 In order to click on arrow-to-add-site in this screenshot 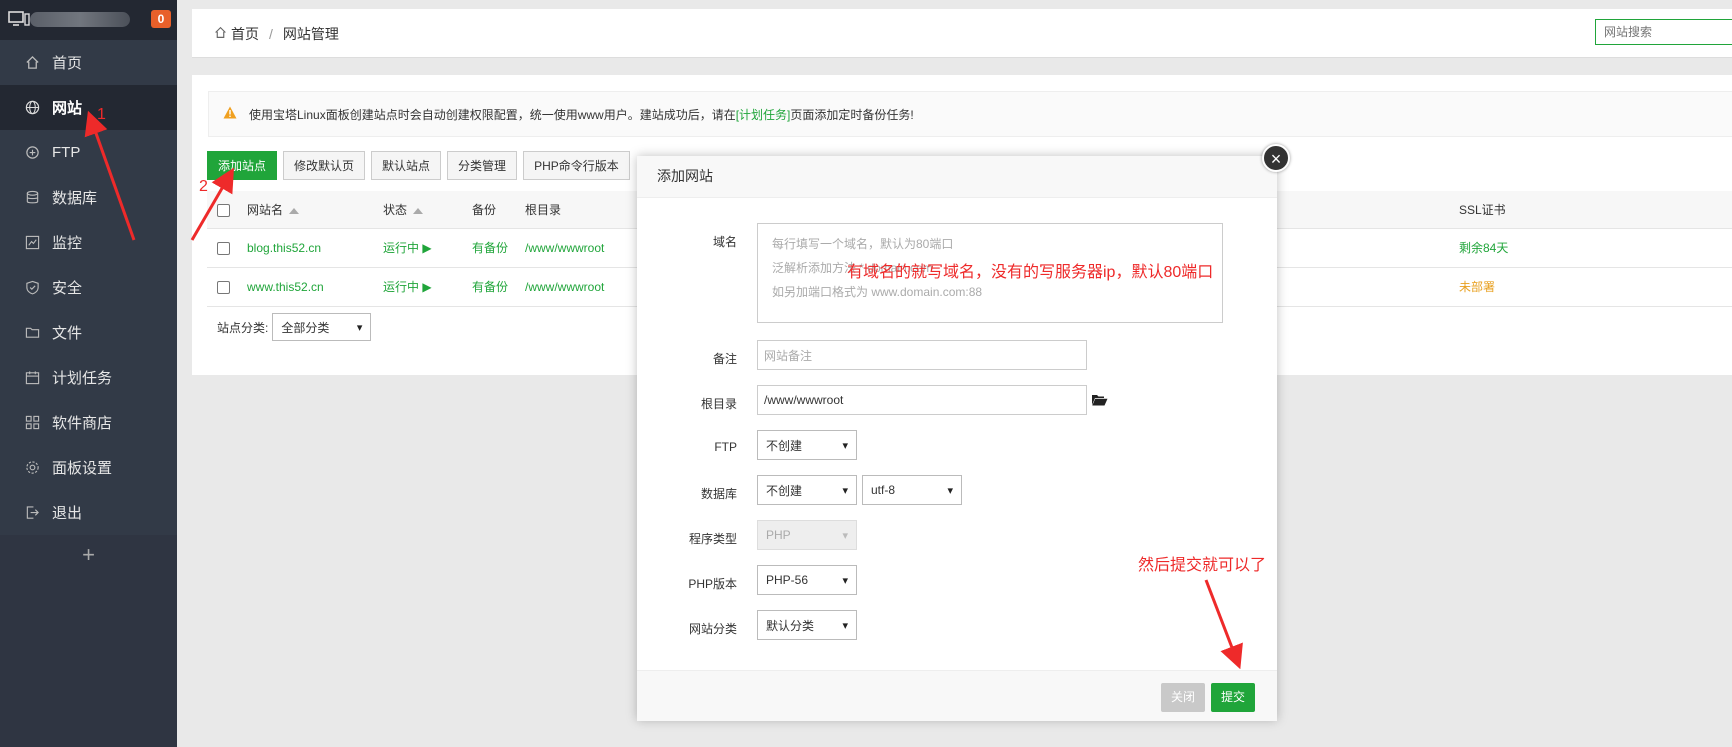, I will do `click(212, 204)`.